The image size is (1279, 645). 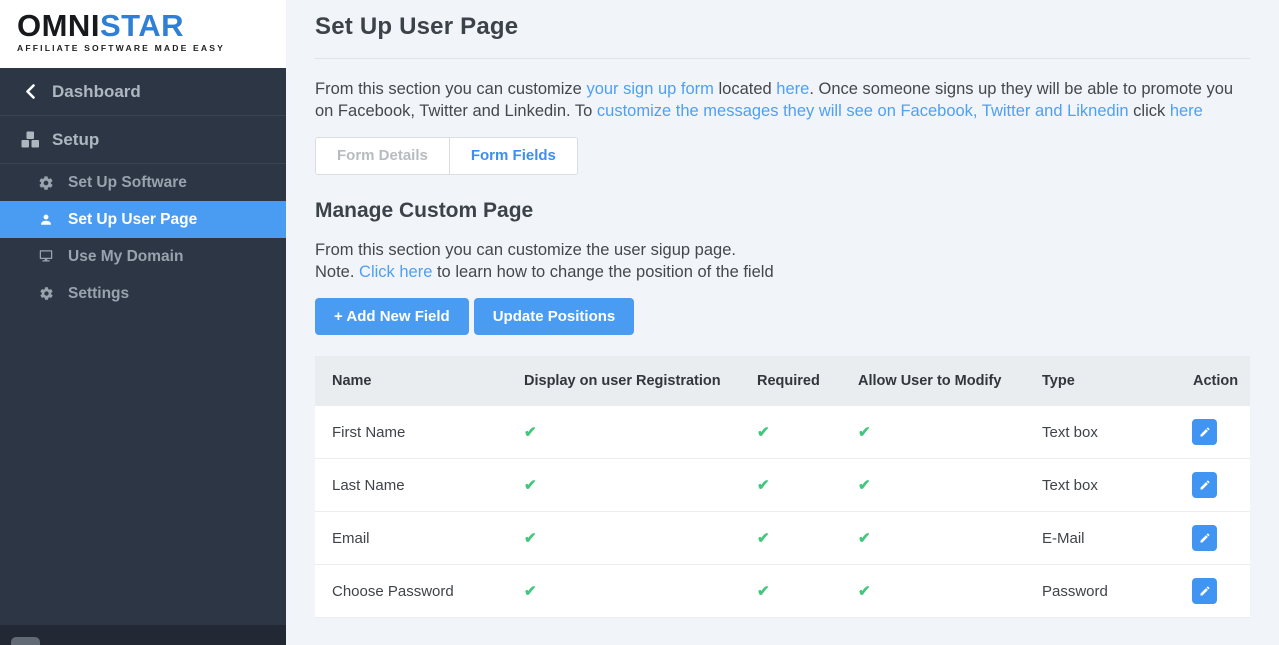 What do you see at coordinates (1063, 538) in the screenshot?
I see `field-type: E-Mail` at bounding box center [1063, 538].